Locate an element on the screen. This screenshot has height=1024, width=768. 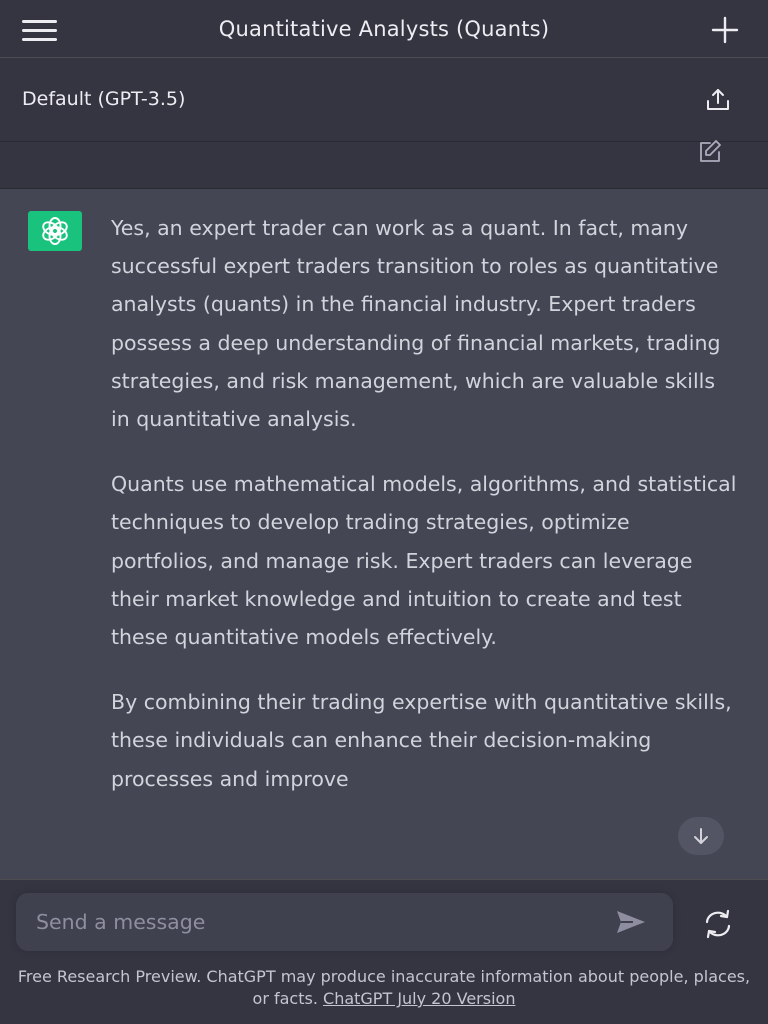
model-label: Default (GPT-3.5) is located at coordinates (104, 99).